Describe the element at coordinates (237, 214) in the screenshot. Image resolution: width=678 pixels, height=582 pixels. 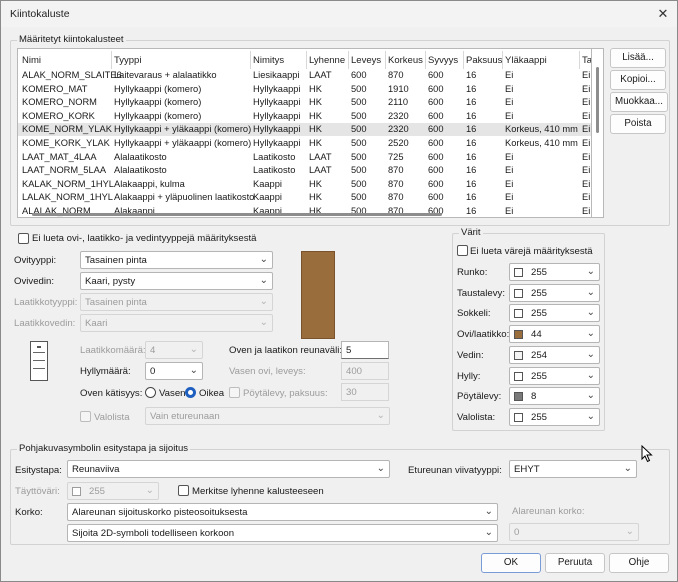
I see `horizontal-scrollbar` at that location.